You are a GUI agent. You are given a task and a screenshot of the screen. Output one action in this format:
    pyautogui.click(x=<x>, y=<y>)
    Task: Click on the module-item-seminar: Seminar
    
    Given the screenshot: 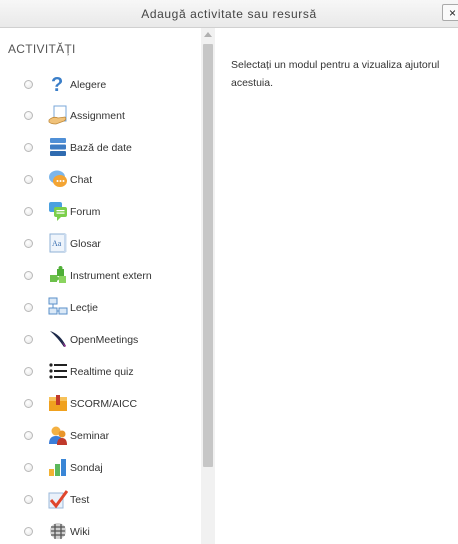 What is the action you would take?
    pyautogui.click(x=100, y=437)
    